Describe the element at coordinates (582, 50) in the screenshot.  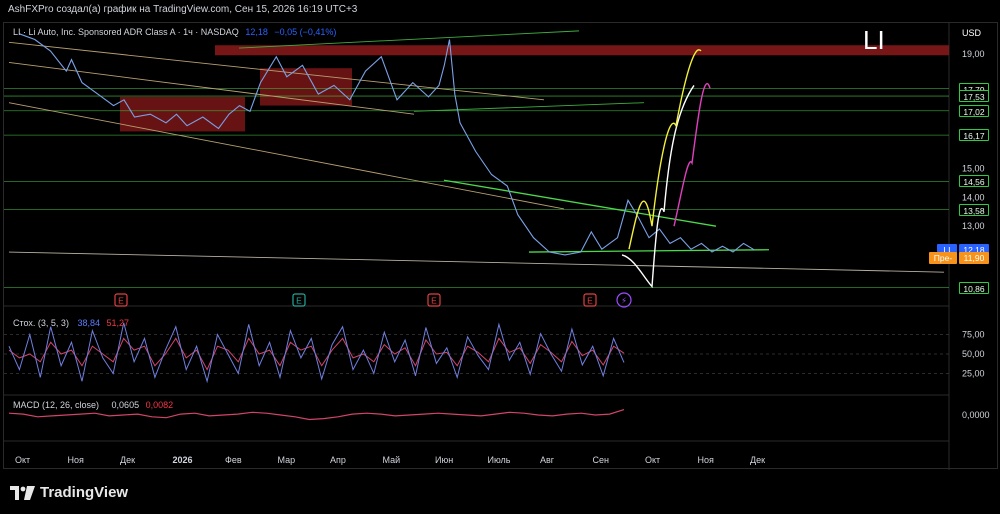
I see `resistance-zone` at that location.